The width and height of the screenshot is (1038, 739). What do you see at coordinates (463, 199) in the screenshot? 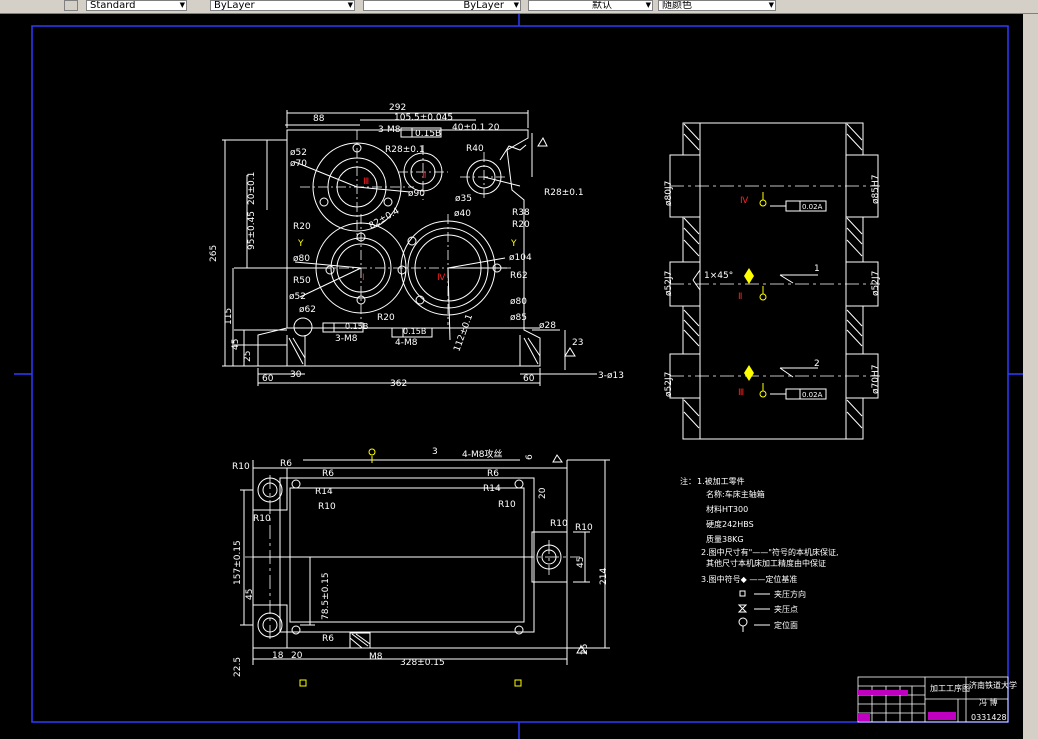
I see `dim-text: ø35` at bounding box center [463, 199].